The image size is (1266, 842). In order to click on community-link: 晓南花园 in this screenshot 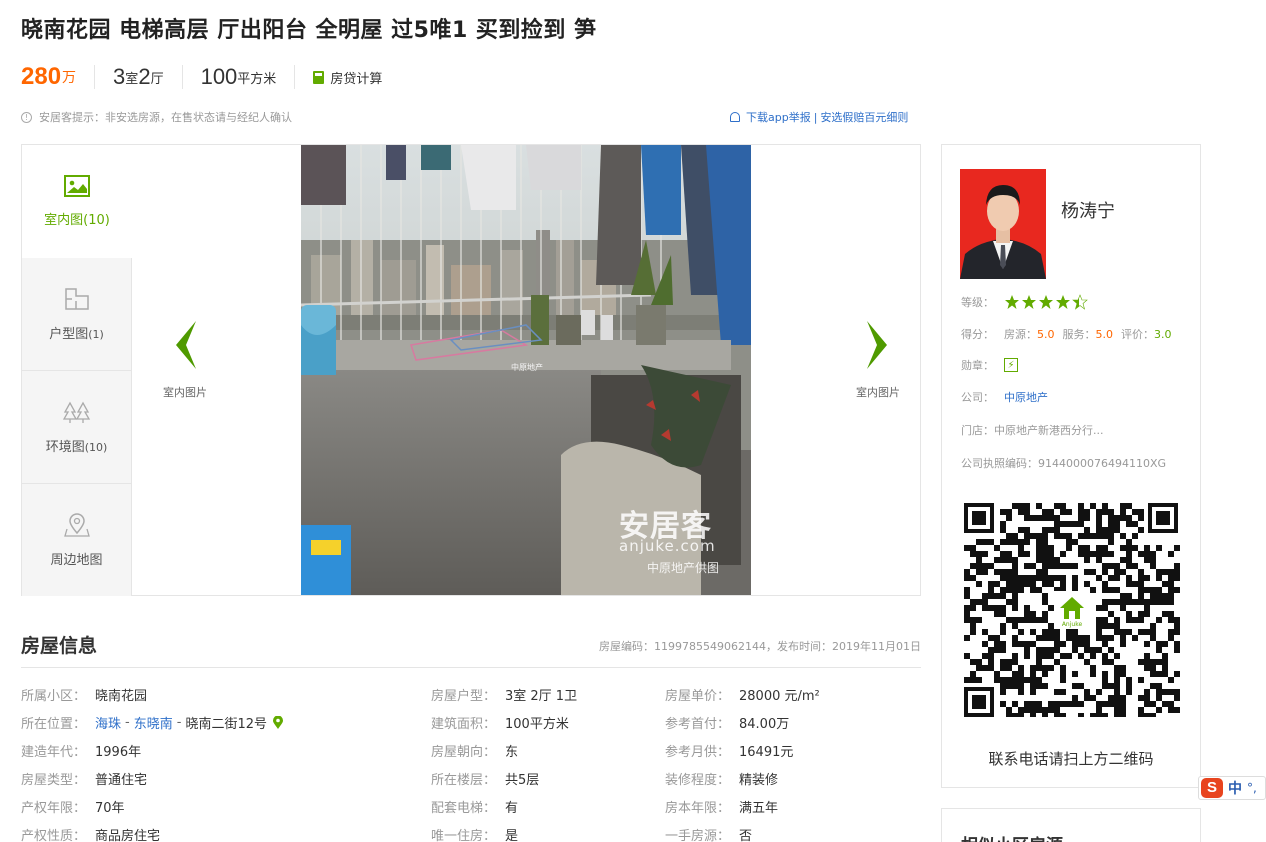, I will do `click(121, 694)`.